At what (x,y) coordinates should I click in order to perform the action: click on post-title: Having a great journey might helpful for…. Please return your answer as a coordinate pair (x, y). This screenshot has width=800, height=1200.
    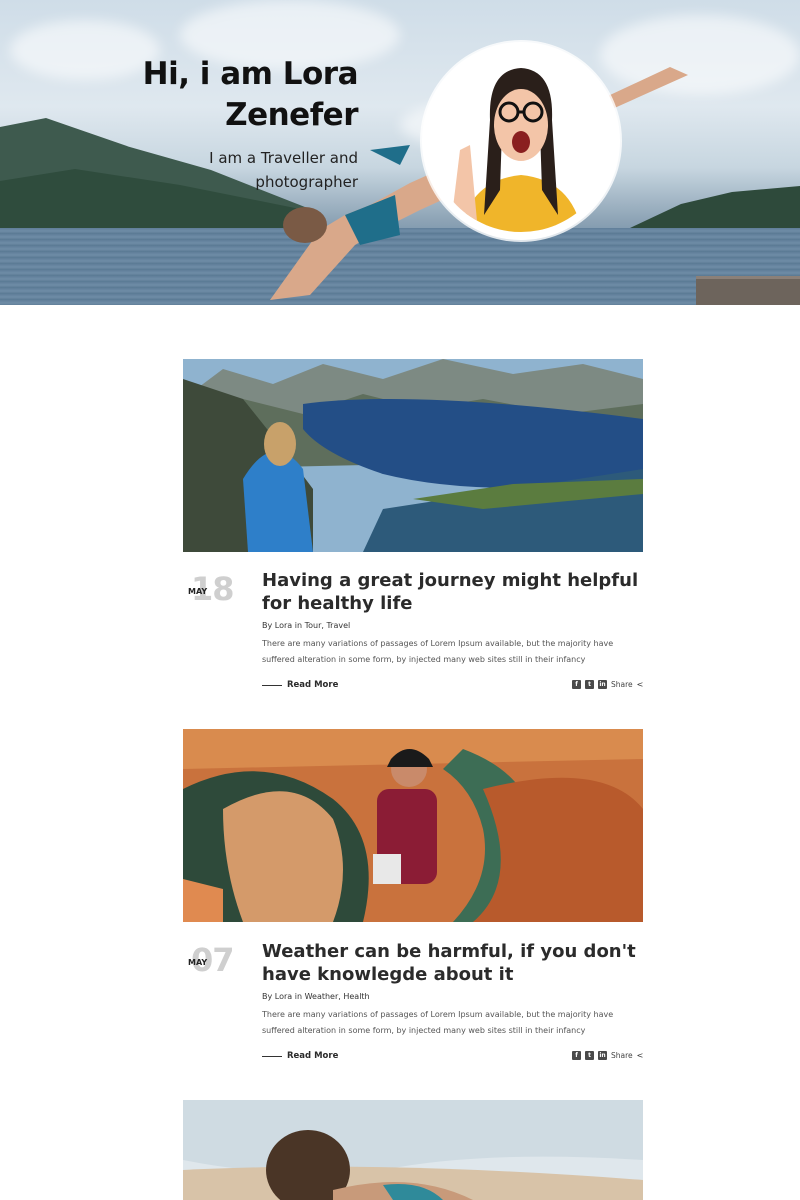
    Looking at the image, I should click on (457, 592).